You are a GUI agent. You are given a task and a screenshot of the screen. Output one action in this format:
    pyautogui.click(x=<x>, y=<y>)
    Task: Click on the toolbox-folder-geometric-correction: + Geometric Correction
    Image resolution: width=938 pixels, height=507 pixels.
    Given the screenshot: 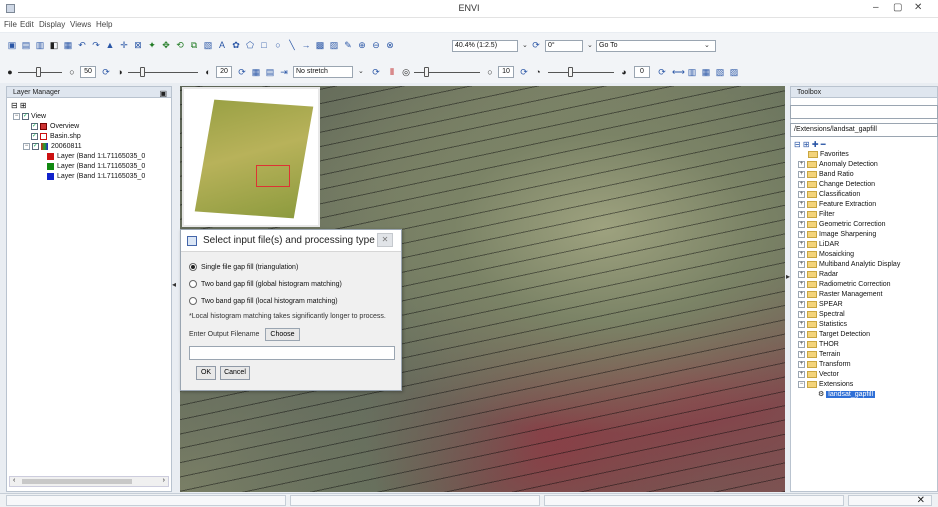 What is the action you would take?
    pyautogui.click(x=842, y=224)
    